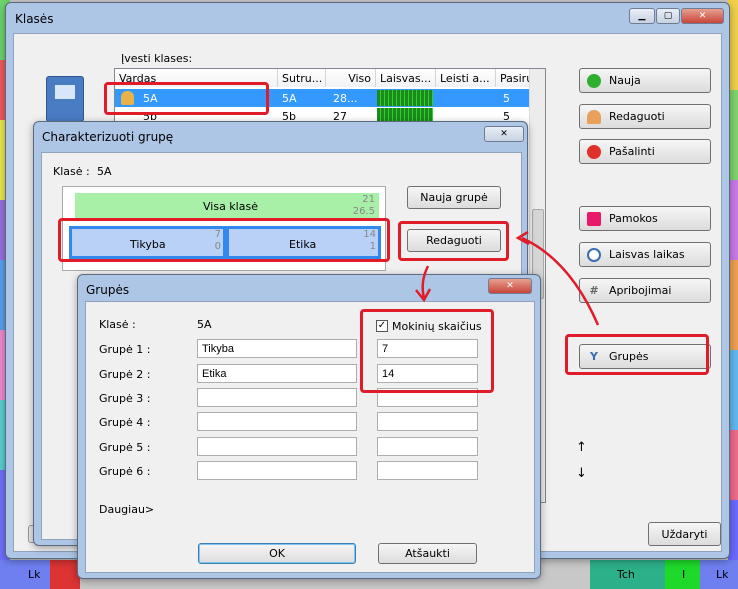 The height and width of the screenshot is (589, 738). Describe the element at coordinates (507, 278) in the screenshot. I see `annotation-arrows` at that location.